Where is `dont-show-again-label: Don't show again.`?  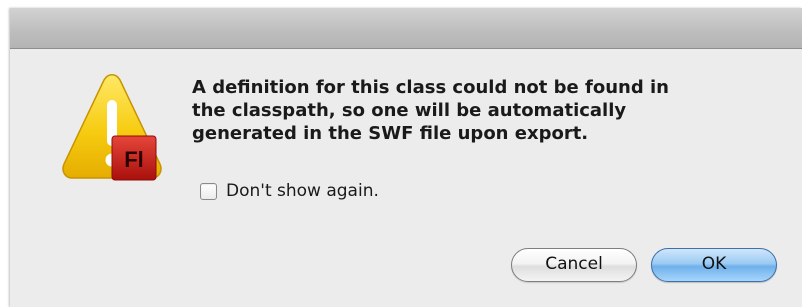
dont-show-again-label: Don't show again. is located at coordinates (302, 191).